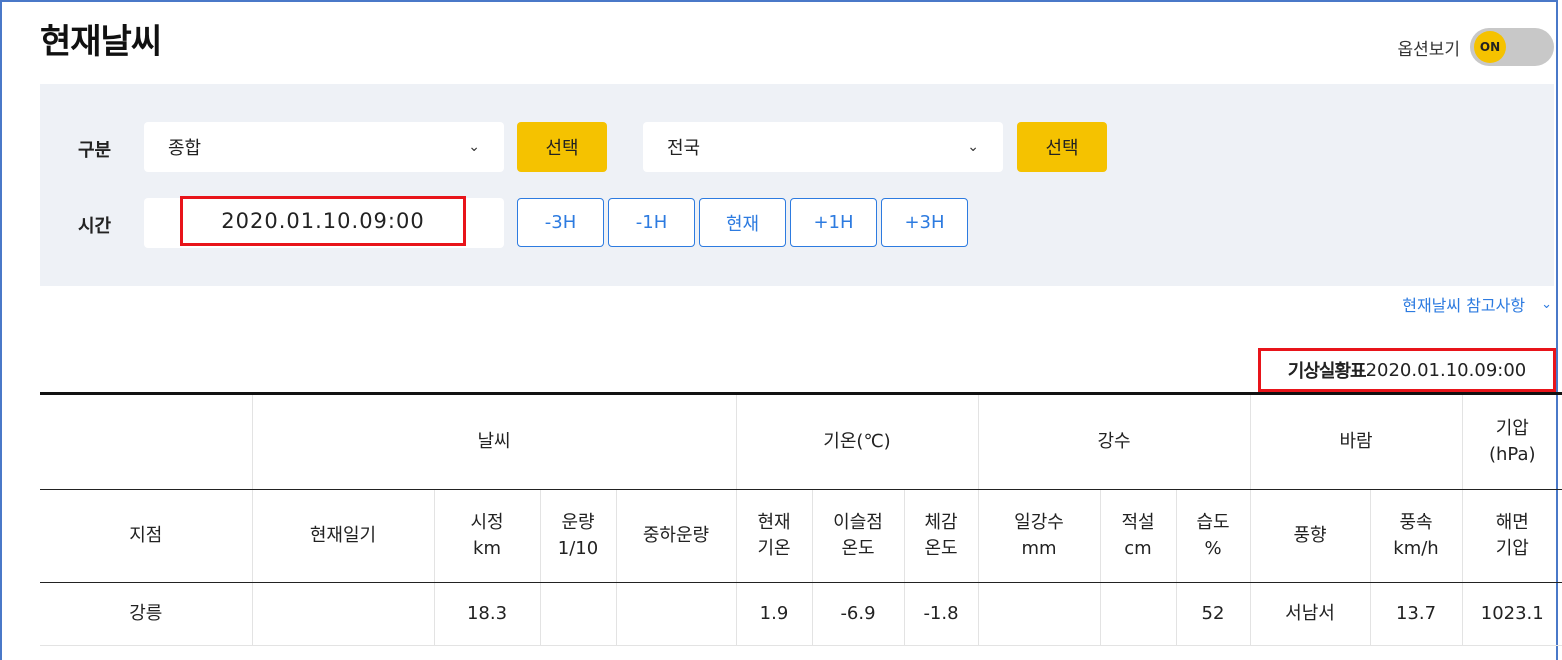 Image resolution: width=1562 pixels, height=660 pixels. I want to click on table-cell: -1.8, so click(940, 614).